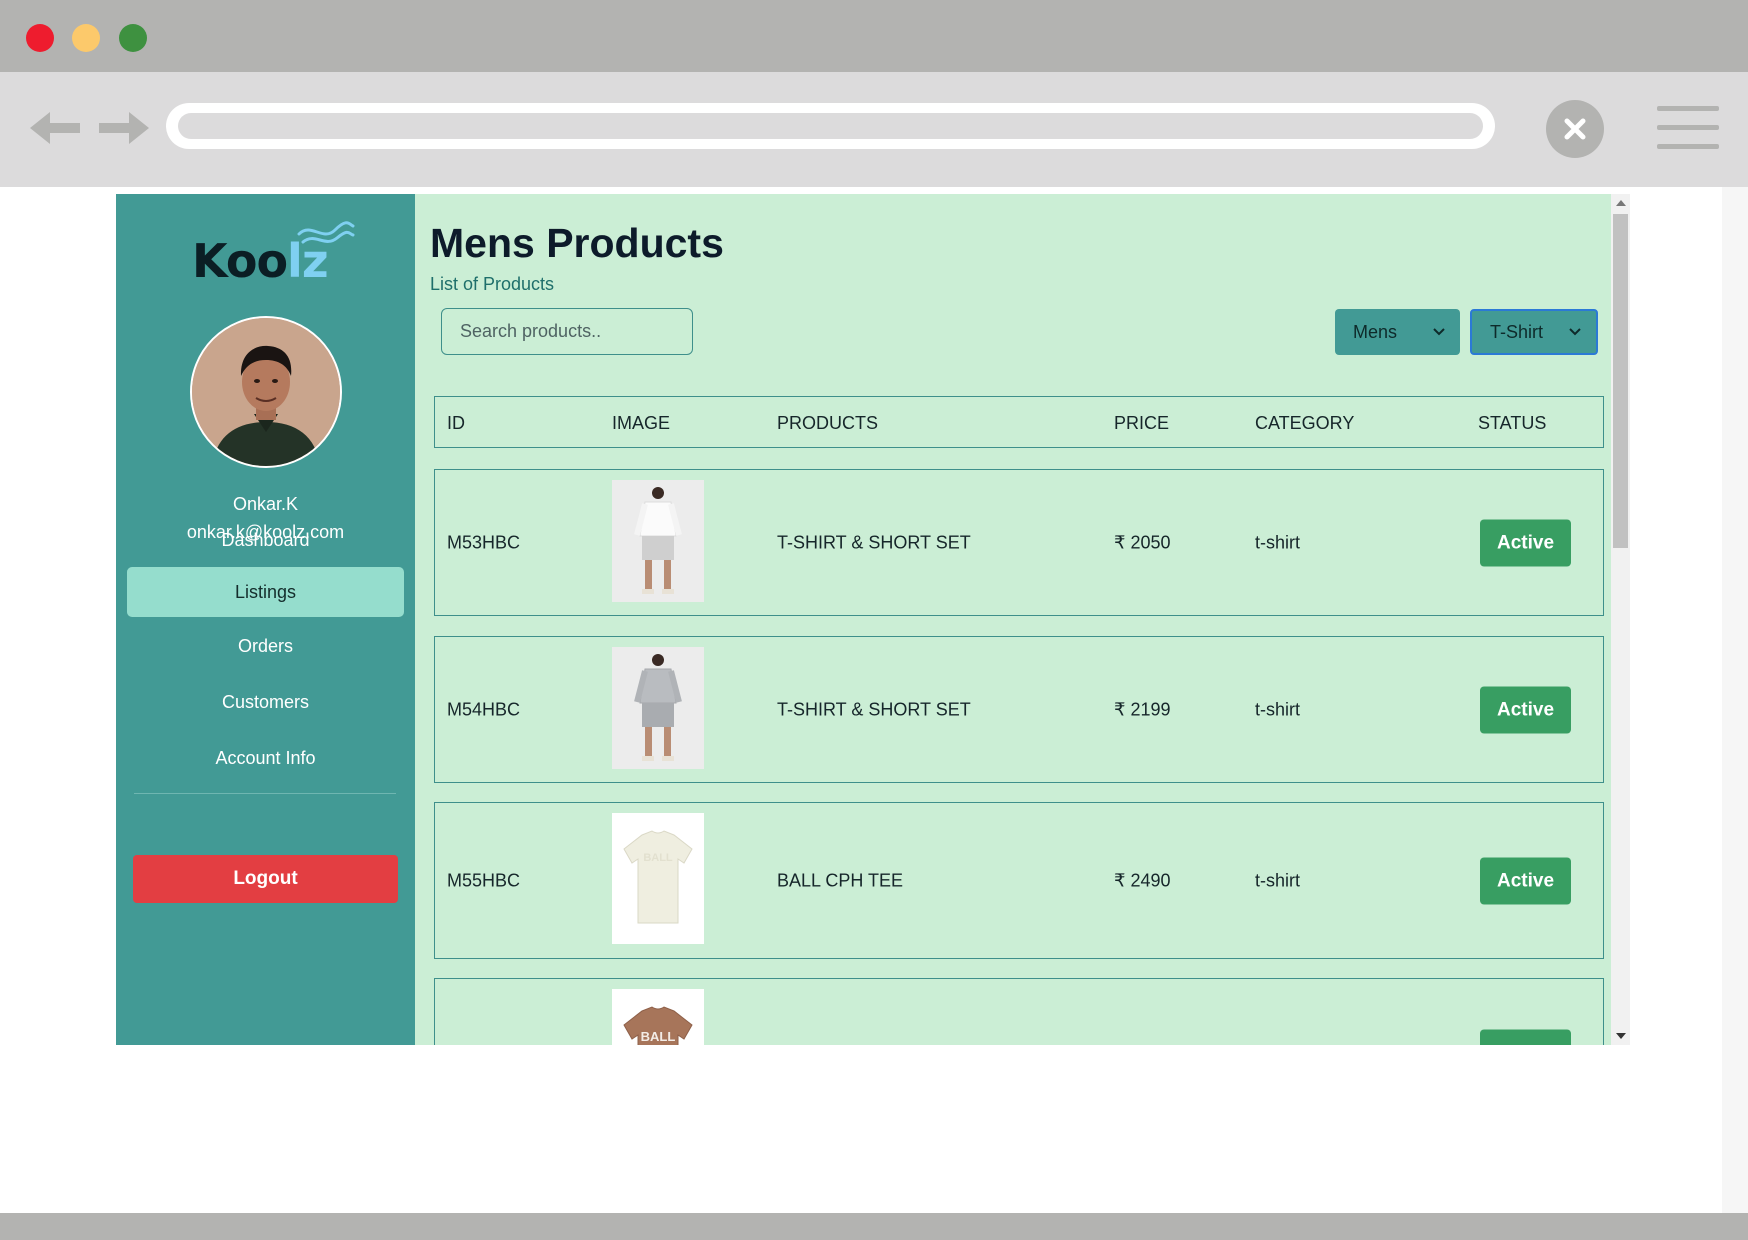 This screenshot has width=1748, height=1240. What do you see at coordinates (641, 423) in the screenshot?
I see `header-image: IMAGE` at bounding box center [641, 423].